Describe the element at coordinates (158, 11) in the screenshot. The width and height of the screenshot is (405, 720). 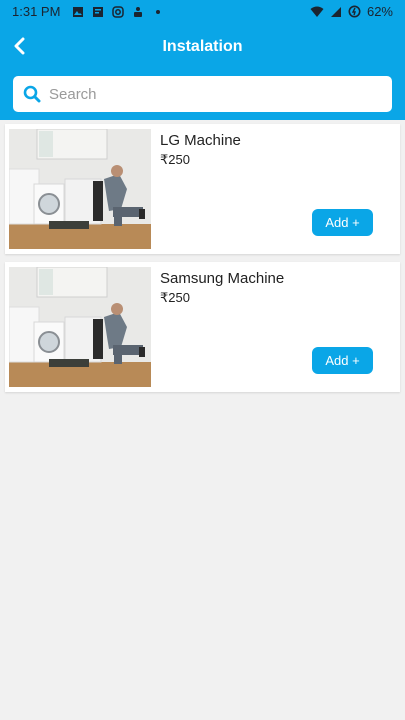
I see `dot-icon` at that location.